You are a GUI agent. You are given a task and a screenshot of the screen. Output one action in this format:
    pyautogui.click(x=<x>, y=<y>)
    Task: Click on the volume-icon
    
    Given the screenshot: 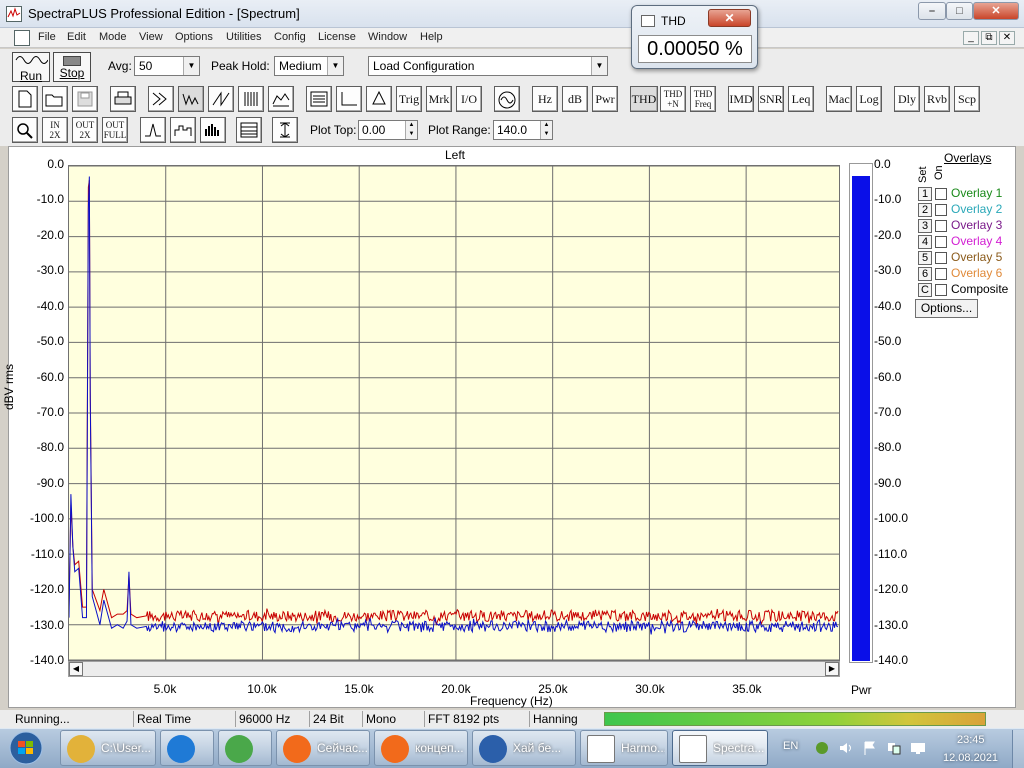 What is the action you would take?
    pyautogui.click(x=846, y=748)
    